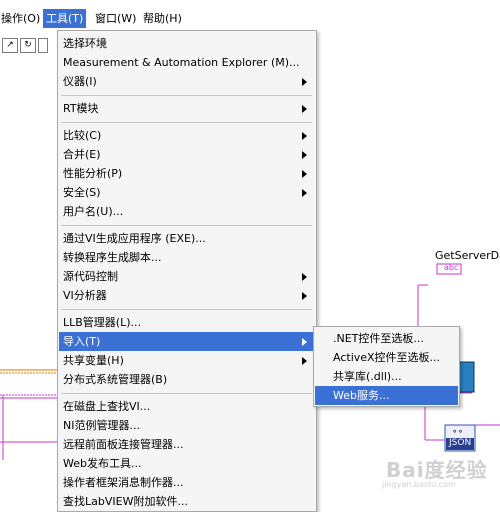 The width and height of the screenshot is (500, 512). I want to click on menu-tools: 工具(T), so click(65, 18).